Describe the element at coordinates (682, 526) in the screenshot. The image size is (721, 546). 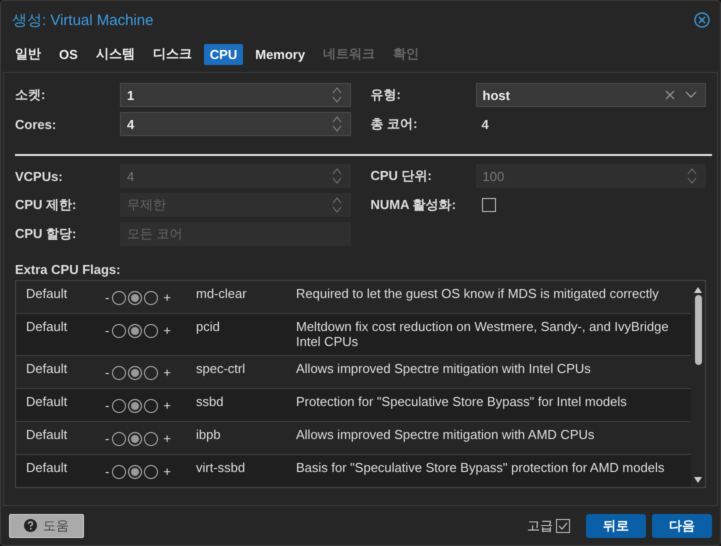
I see `nav-button: 다음` at that location.